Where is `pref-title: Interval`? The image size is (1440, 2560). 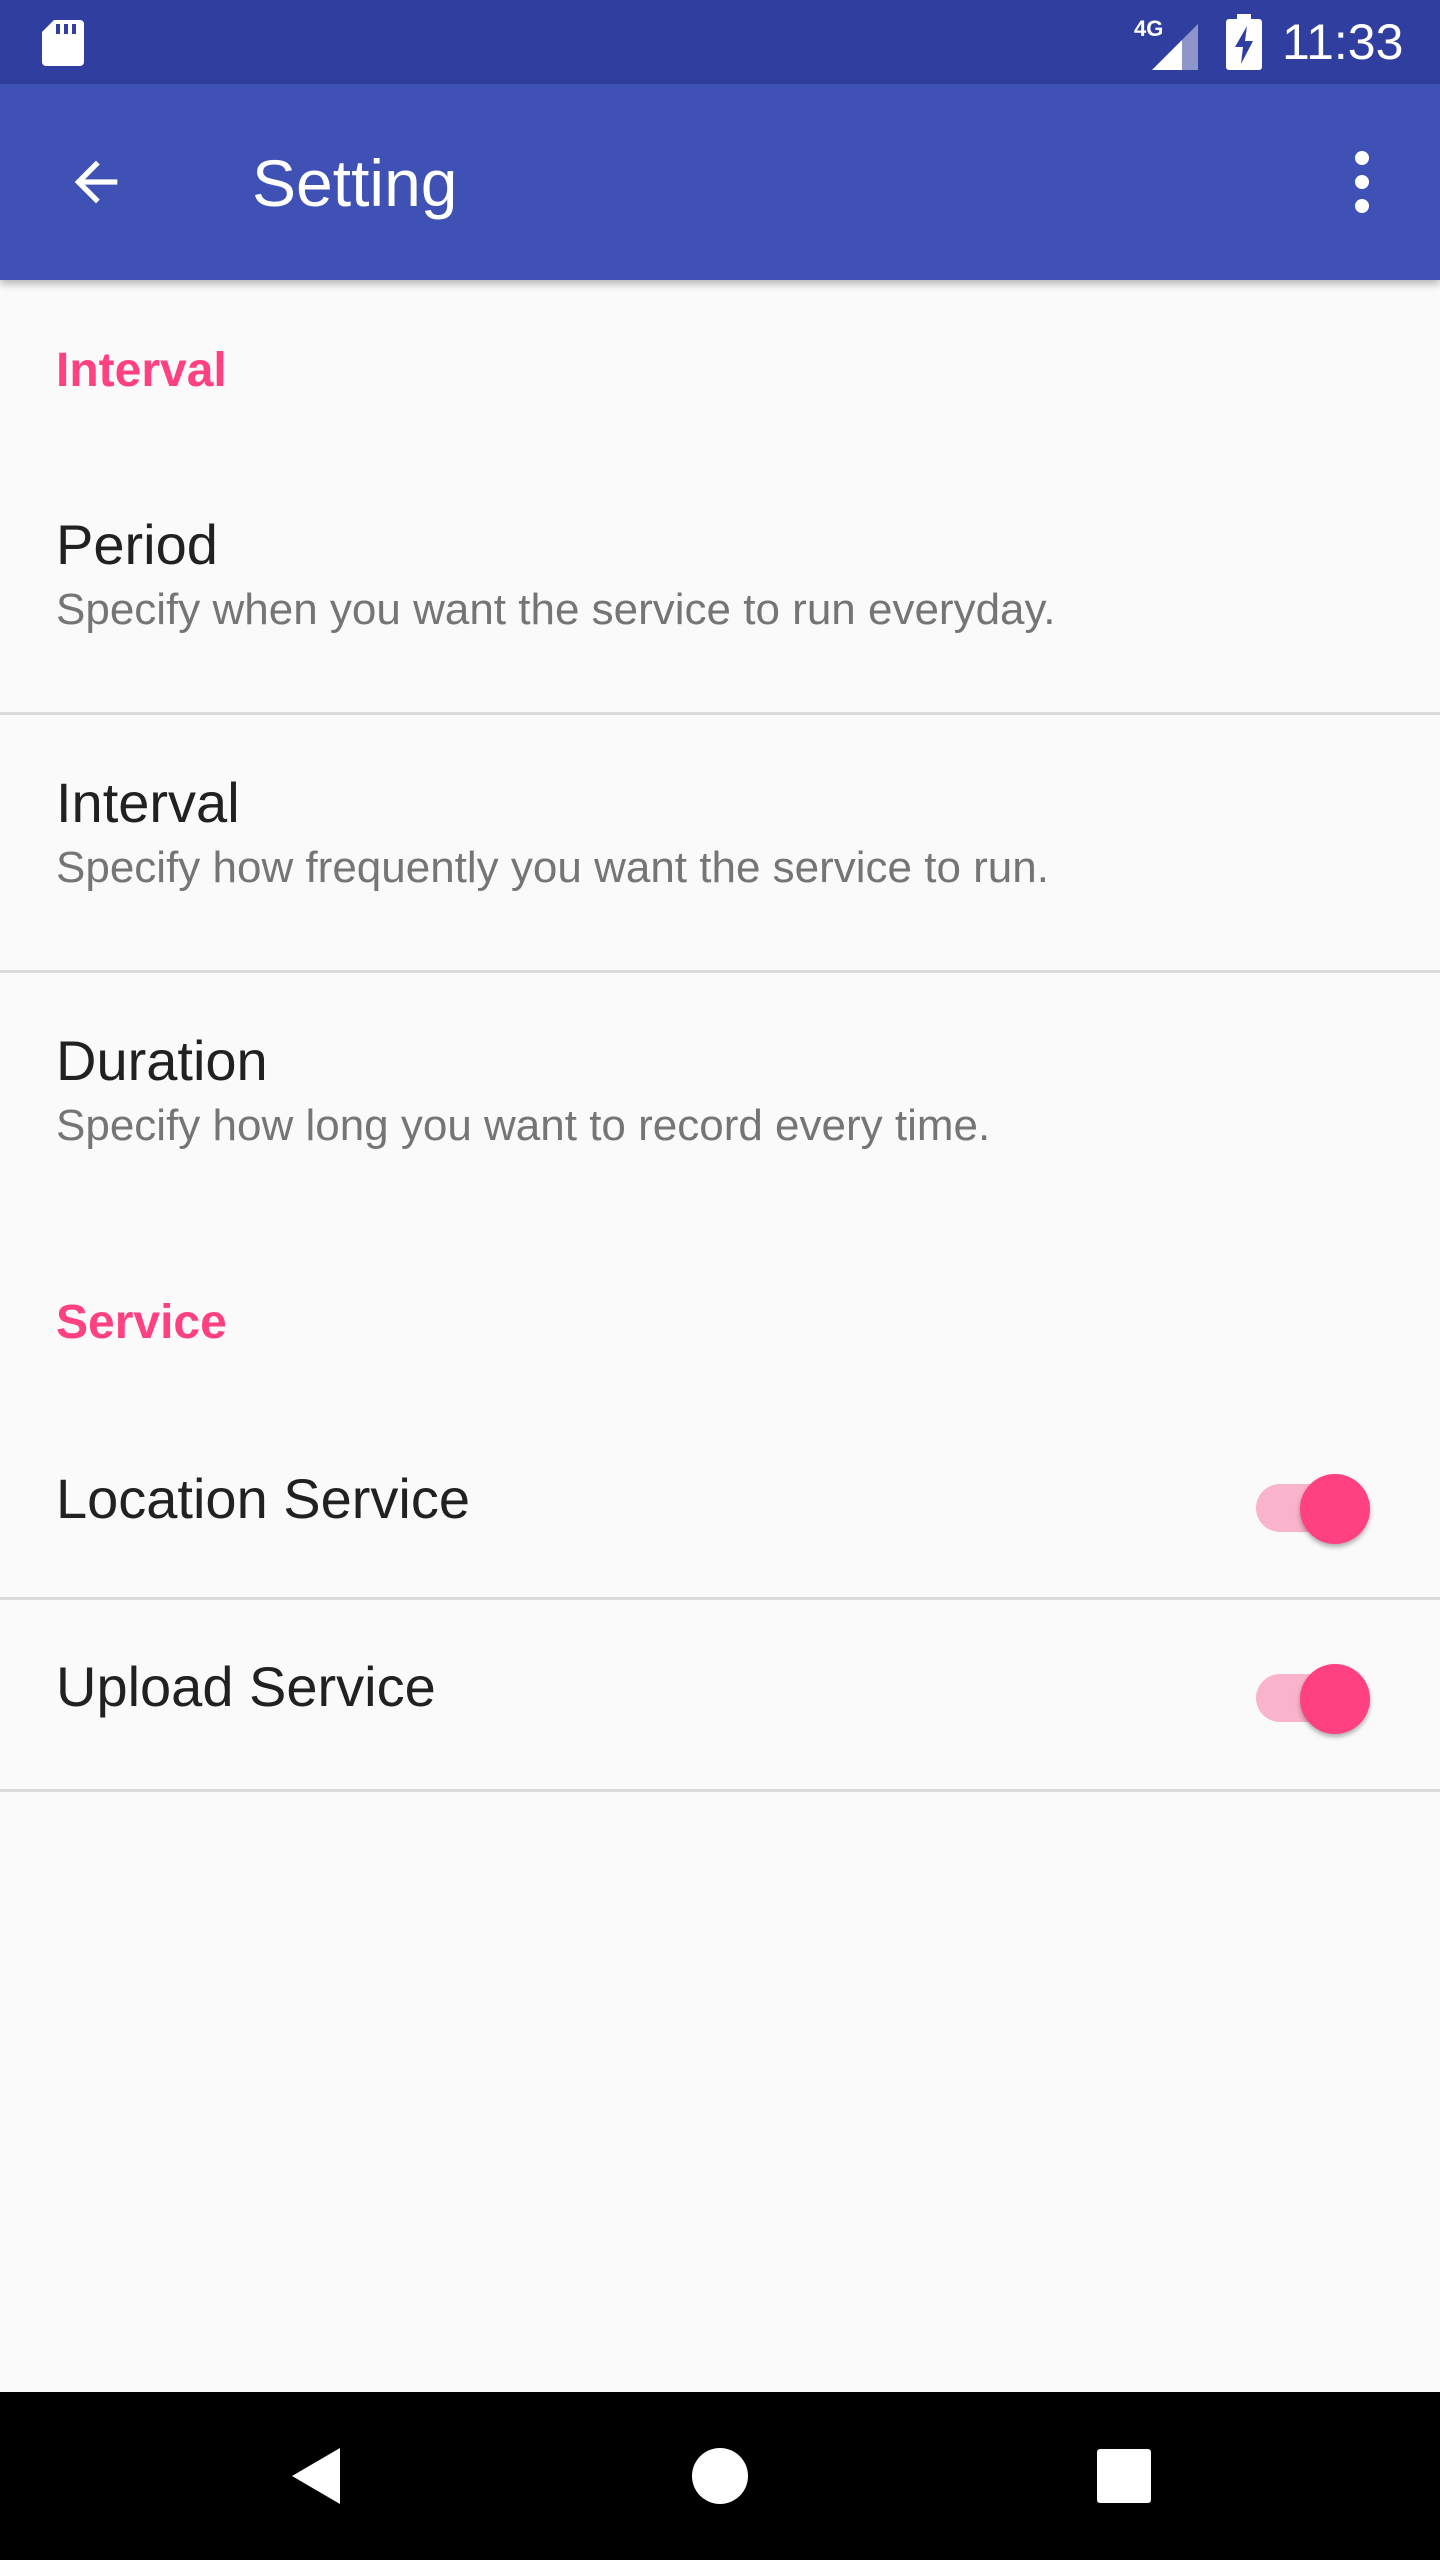 pref-title: Interval is located at coordinates (148, 802).